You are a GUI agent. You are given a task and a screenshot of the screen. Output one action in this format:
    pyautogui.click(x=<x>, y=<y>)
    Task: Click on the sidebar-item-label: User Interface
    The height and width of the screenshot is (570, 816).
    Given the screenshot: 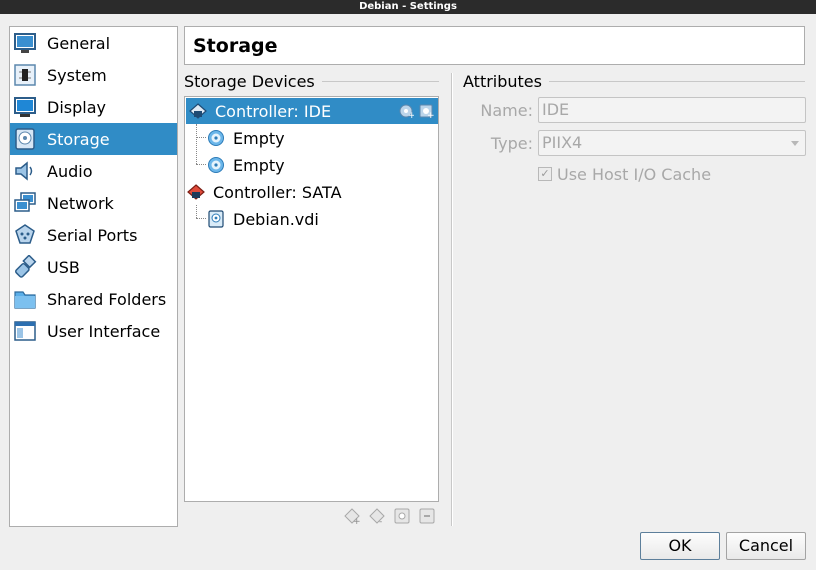 What is the action you would take?
    pyautogui.click(x=104, y=331)
    